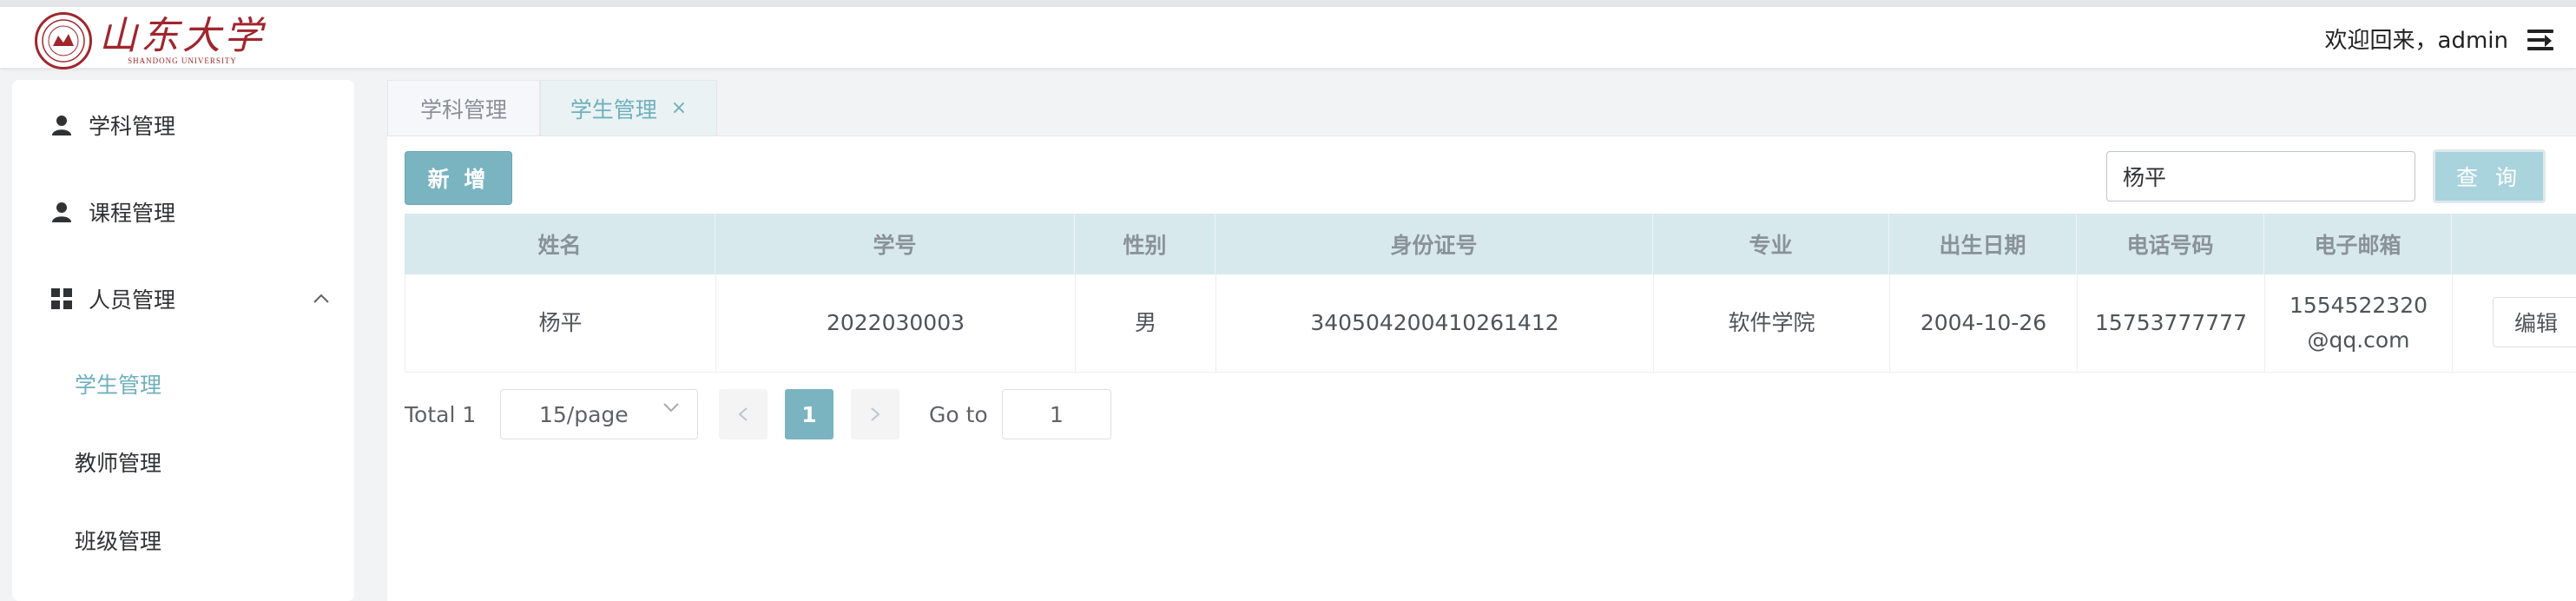 The height and width of the screenshot is (601, 2576). Describe the element at coordinates (321, 299) in the screenshot. I see `chevron-up-icon` at that location.